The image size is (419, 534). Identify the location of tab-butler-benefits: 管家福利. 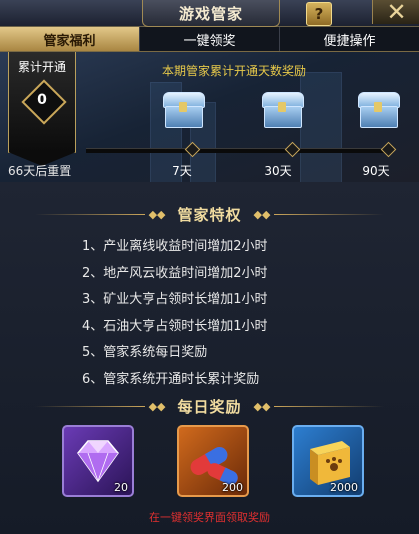
(70, 39).